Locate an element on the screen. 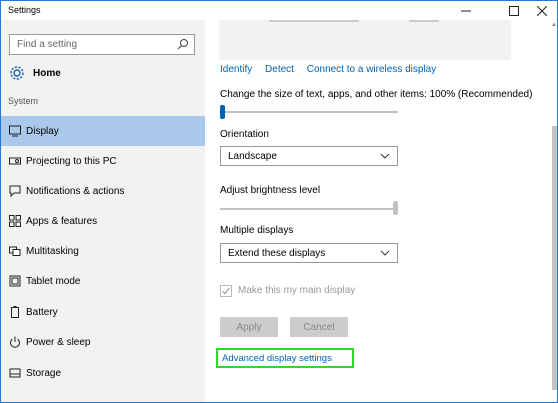 The height and width of the screenshot is (403, 558). section-label: System is located at coordinates (23, 101).